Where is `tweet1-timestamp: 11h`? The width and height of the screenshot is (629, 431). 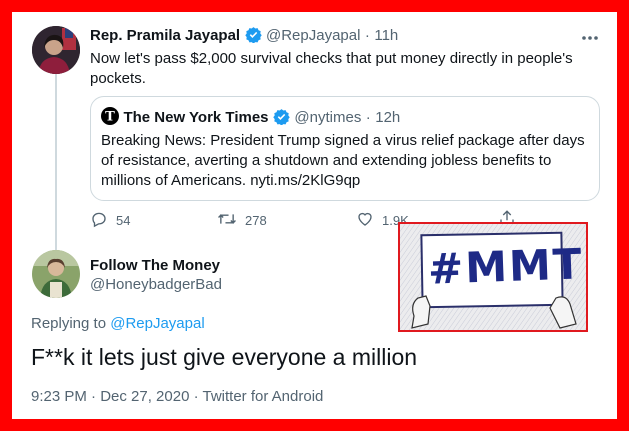
tweet1-timestamp: 11h is located at coordinates (386, 35).